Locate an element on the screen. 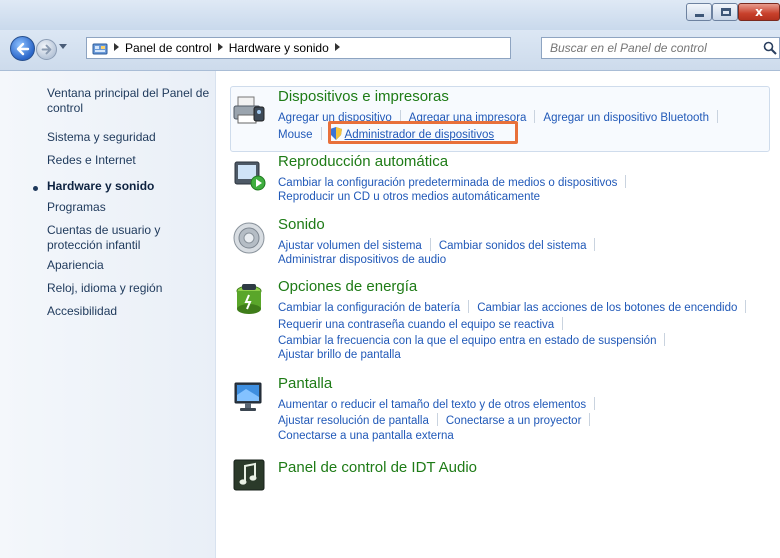 This screenshot has height=558, width=780. control-panel-icon is located at coordinates (100, 49).